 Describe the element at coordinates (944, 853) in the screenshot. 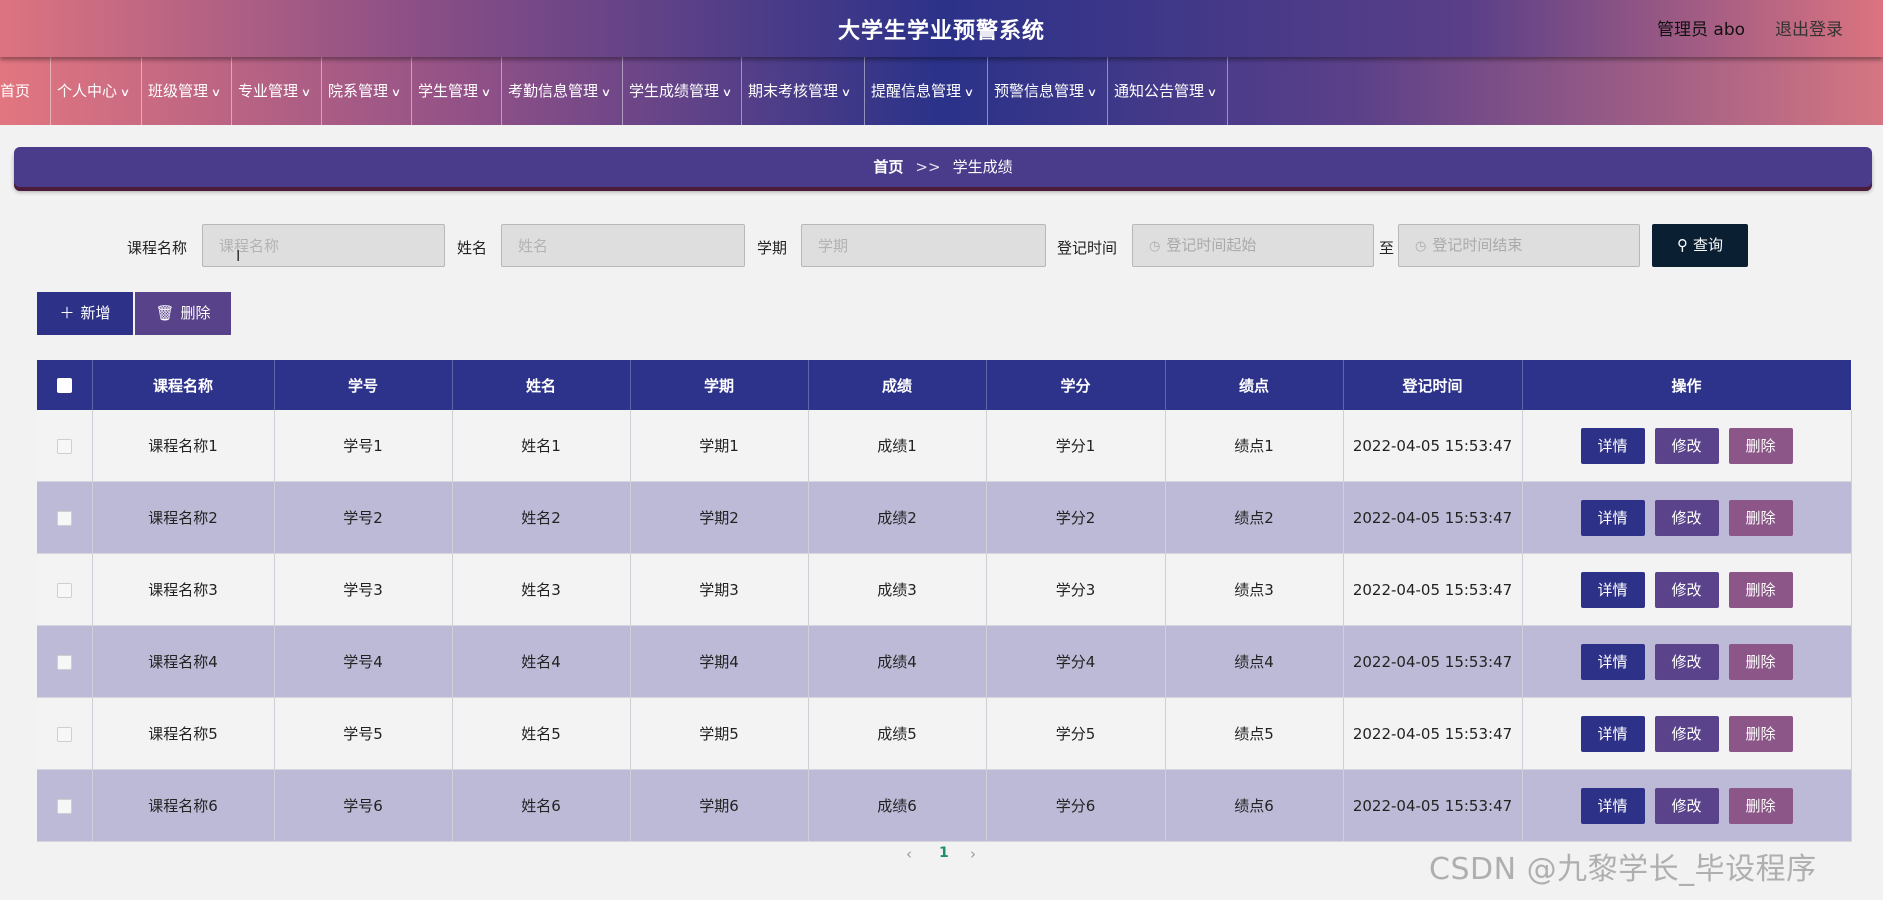

I see `pagination-page-1: 1` at that location.